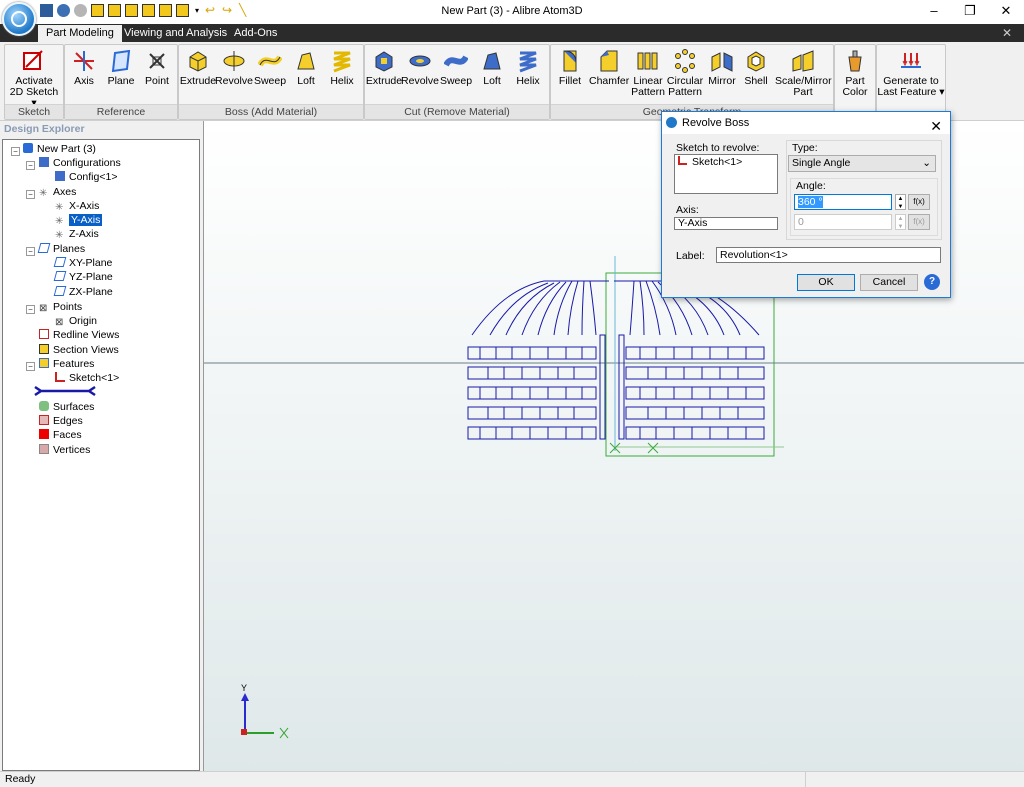 The height and width of the screenshot is (787, 1024). I want to click on scale-mirror-part-button: Scale/Mirror Part, so click(803, 72).